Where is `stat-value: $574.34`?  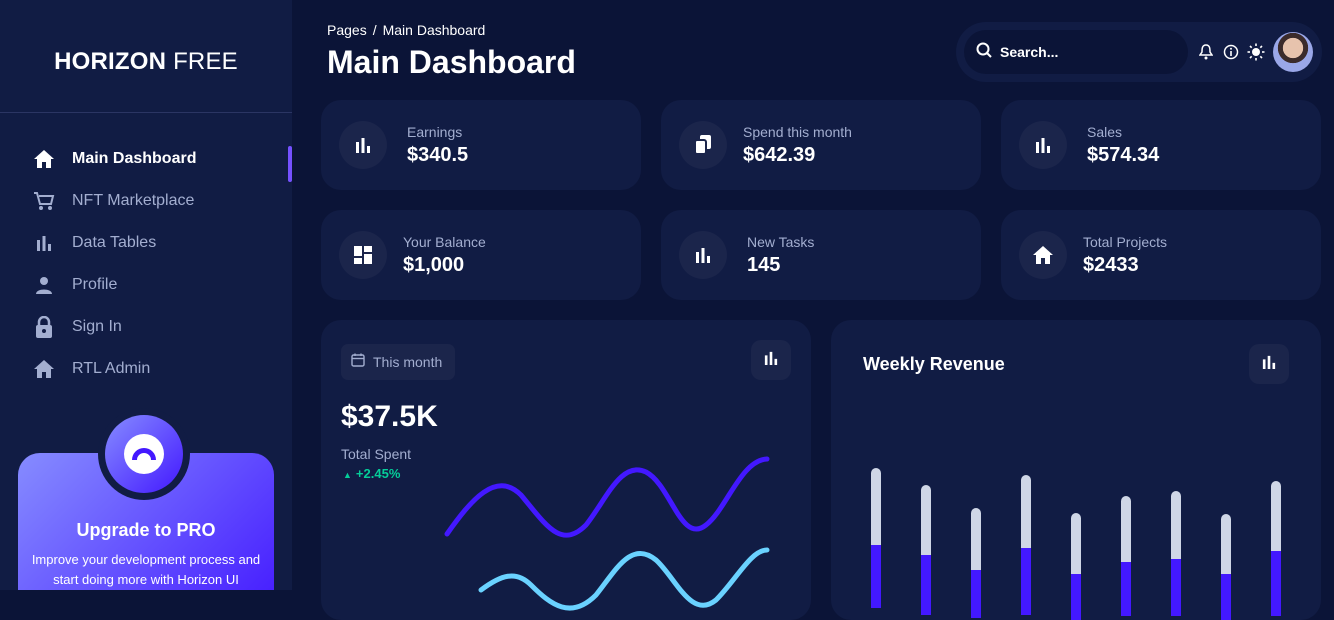
stat-value: $574.34 is located at coordinates (1123, 155).